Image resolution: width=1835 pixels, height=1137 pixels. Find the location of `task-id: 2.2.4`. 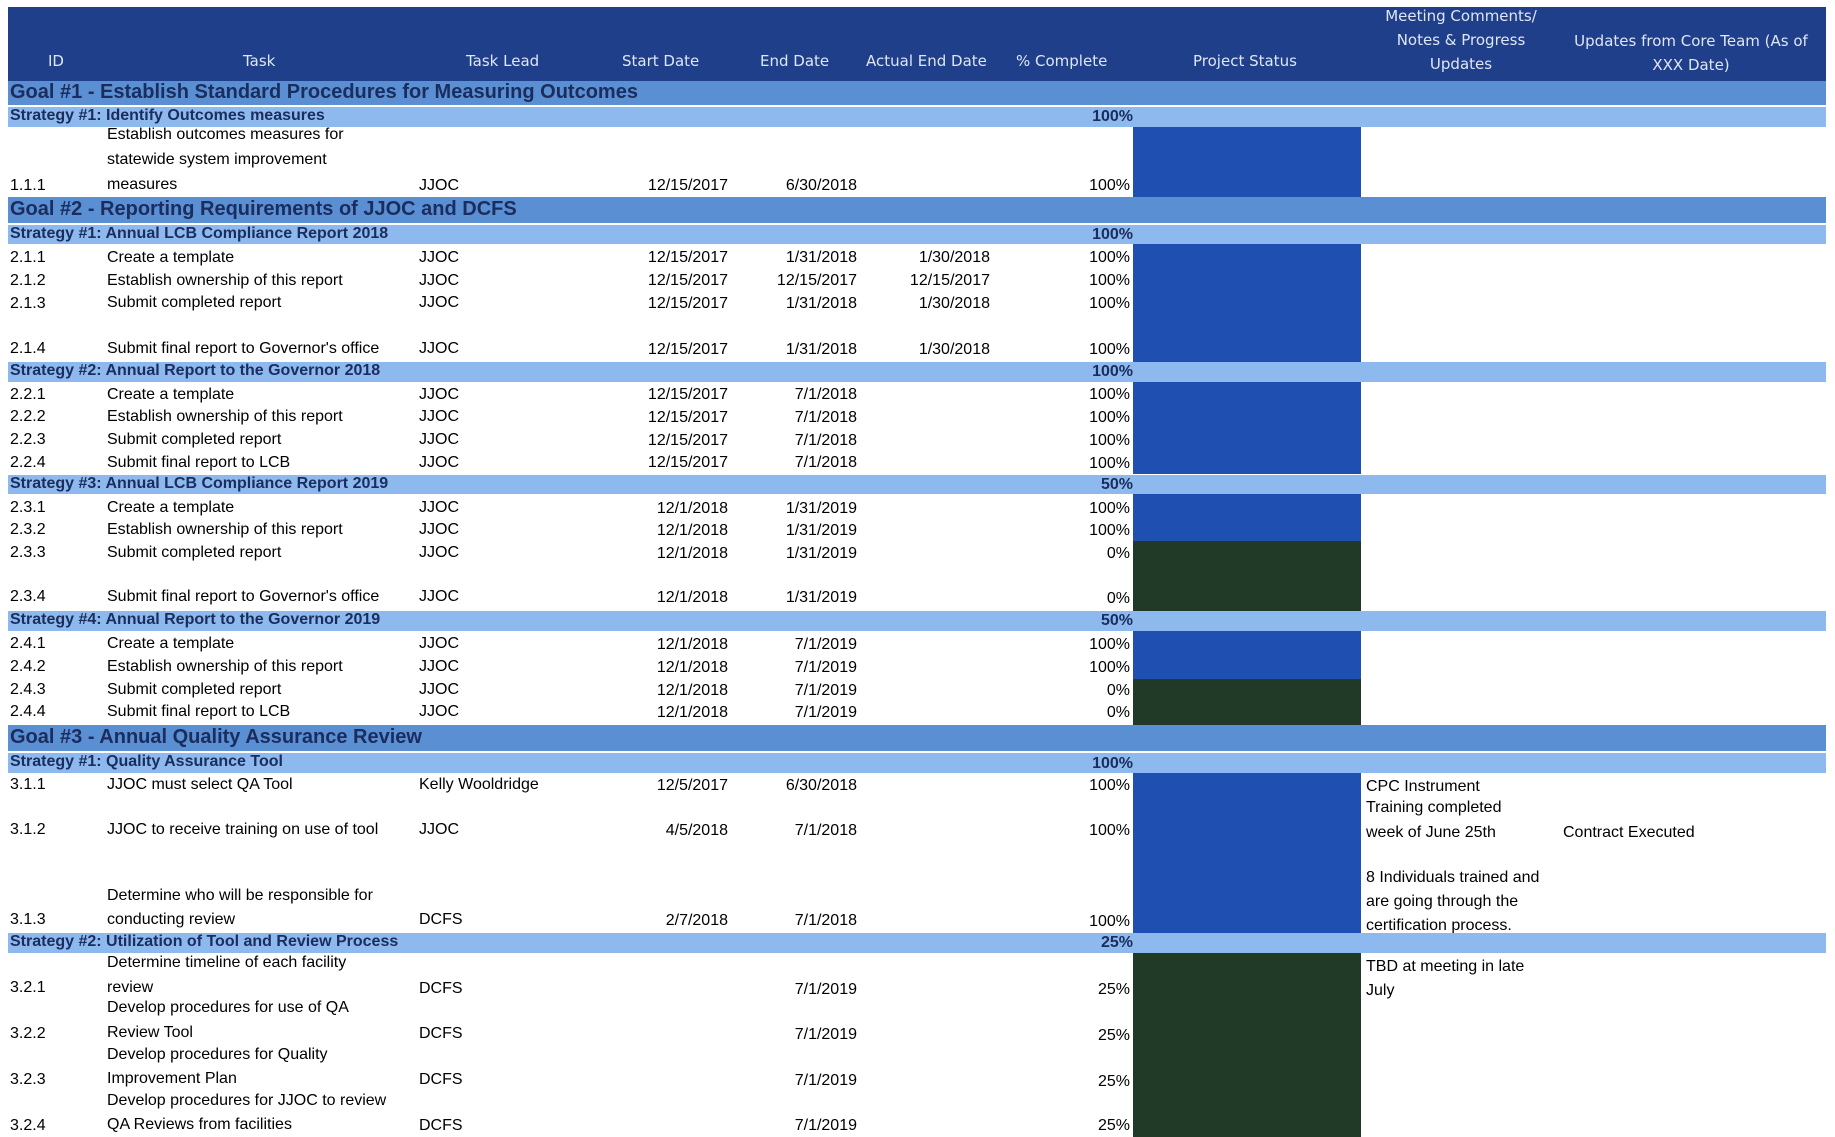

task-id: 2.2.4 is located at coordinates (28, 462).